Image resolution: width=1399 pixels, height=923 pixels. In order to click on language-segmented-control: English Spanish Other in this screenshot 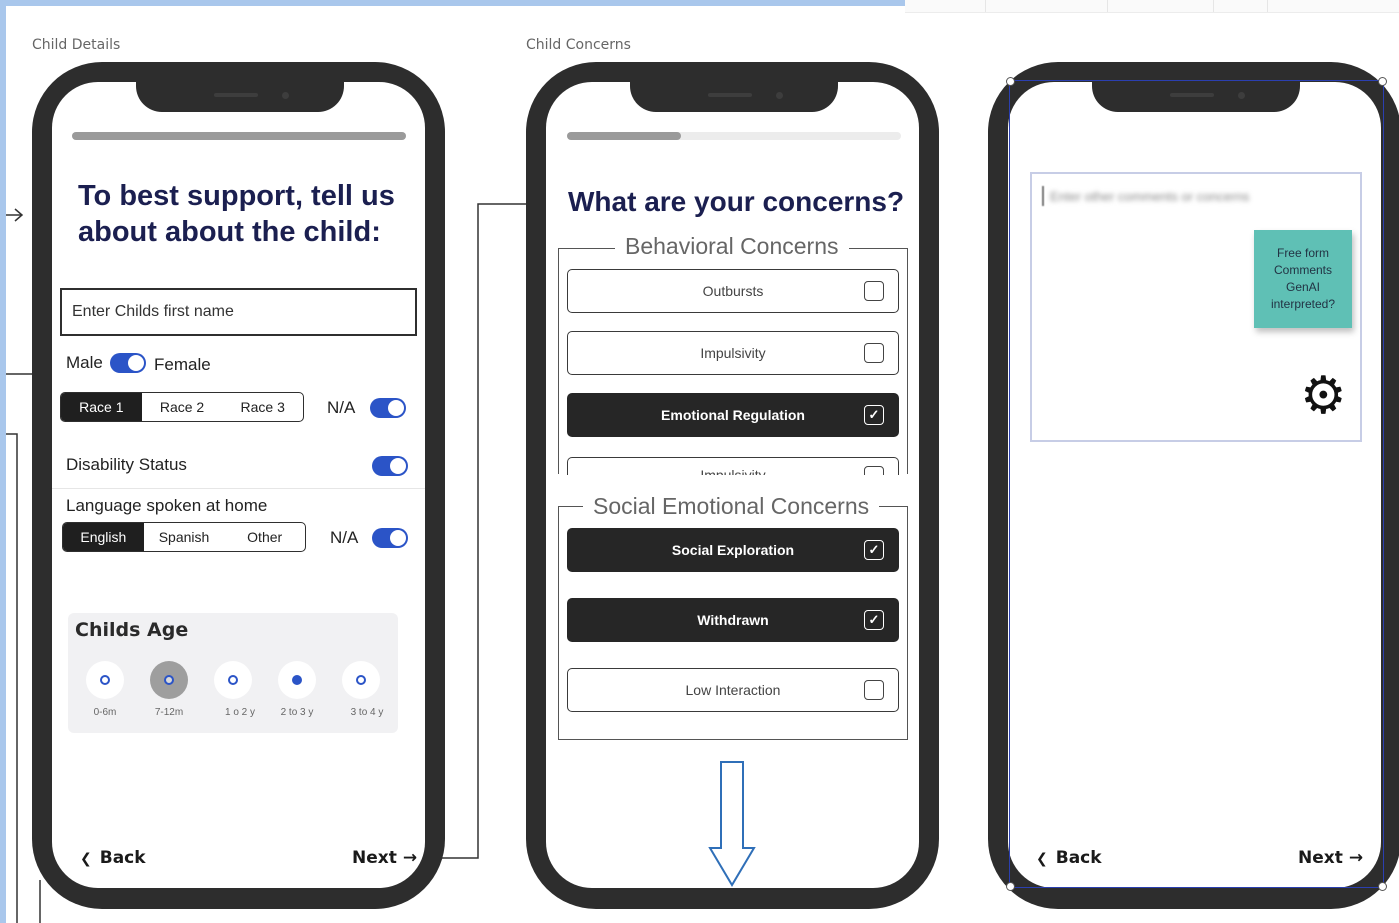, I will do `click(184, 537)`.